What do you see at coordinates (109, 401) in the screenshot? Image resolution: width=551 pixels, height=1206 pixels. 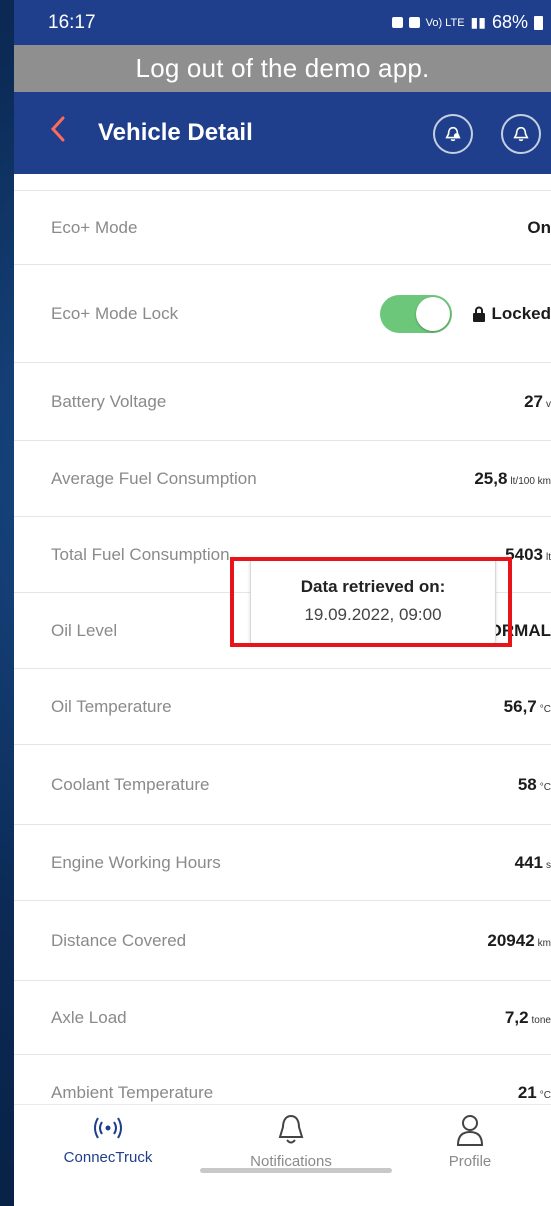 I see `row-label: Battery Voltage` at bounding box center [109, 401].